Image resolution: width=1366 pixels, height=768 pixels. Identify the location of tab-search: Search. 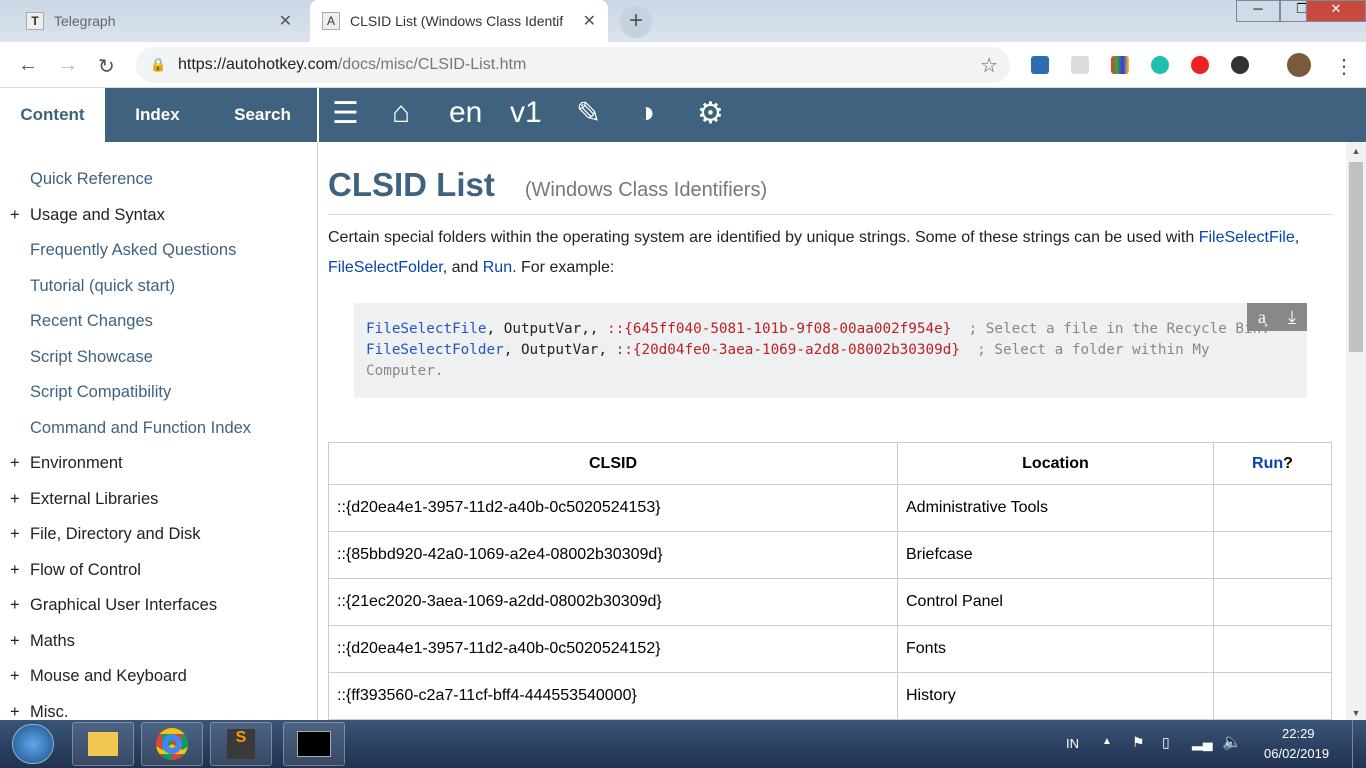
(262, 115).